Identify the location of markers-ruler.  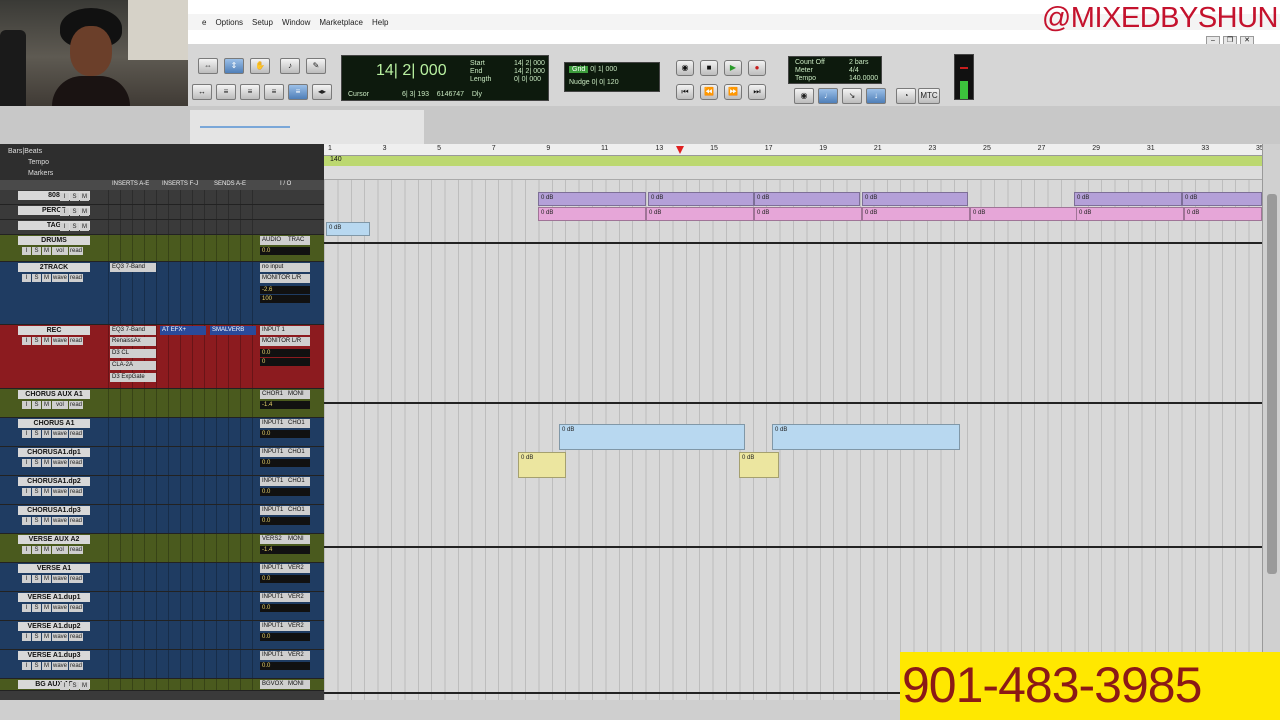
(802, 173).